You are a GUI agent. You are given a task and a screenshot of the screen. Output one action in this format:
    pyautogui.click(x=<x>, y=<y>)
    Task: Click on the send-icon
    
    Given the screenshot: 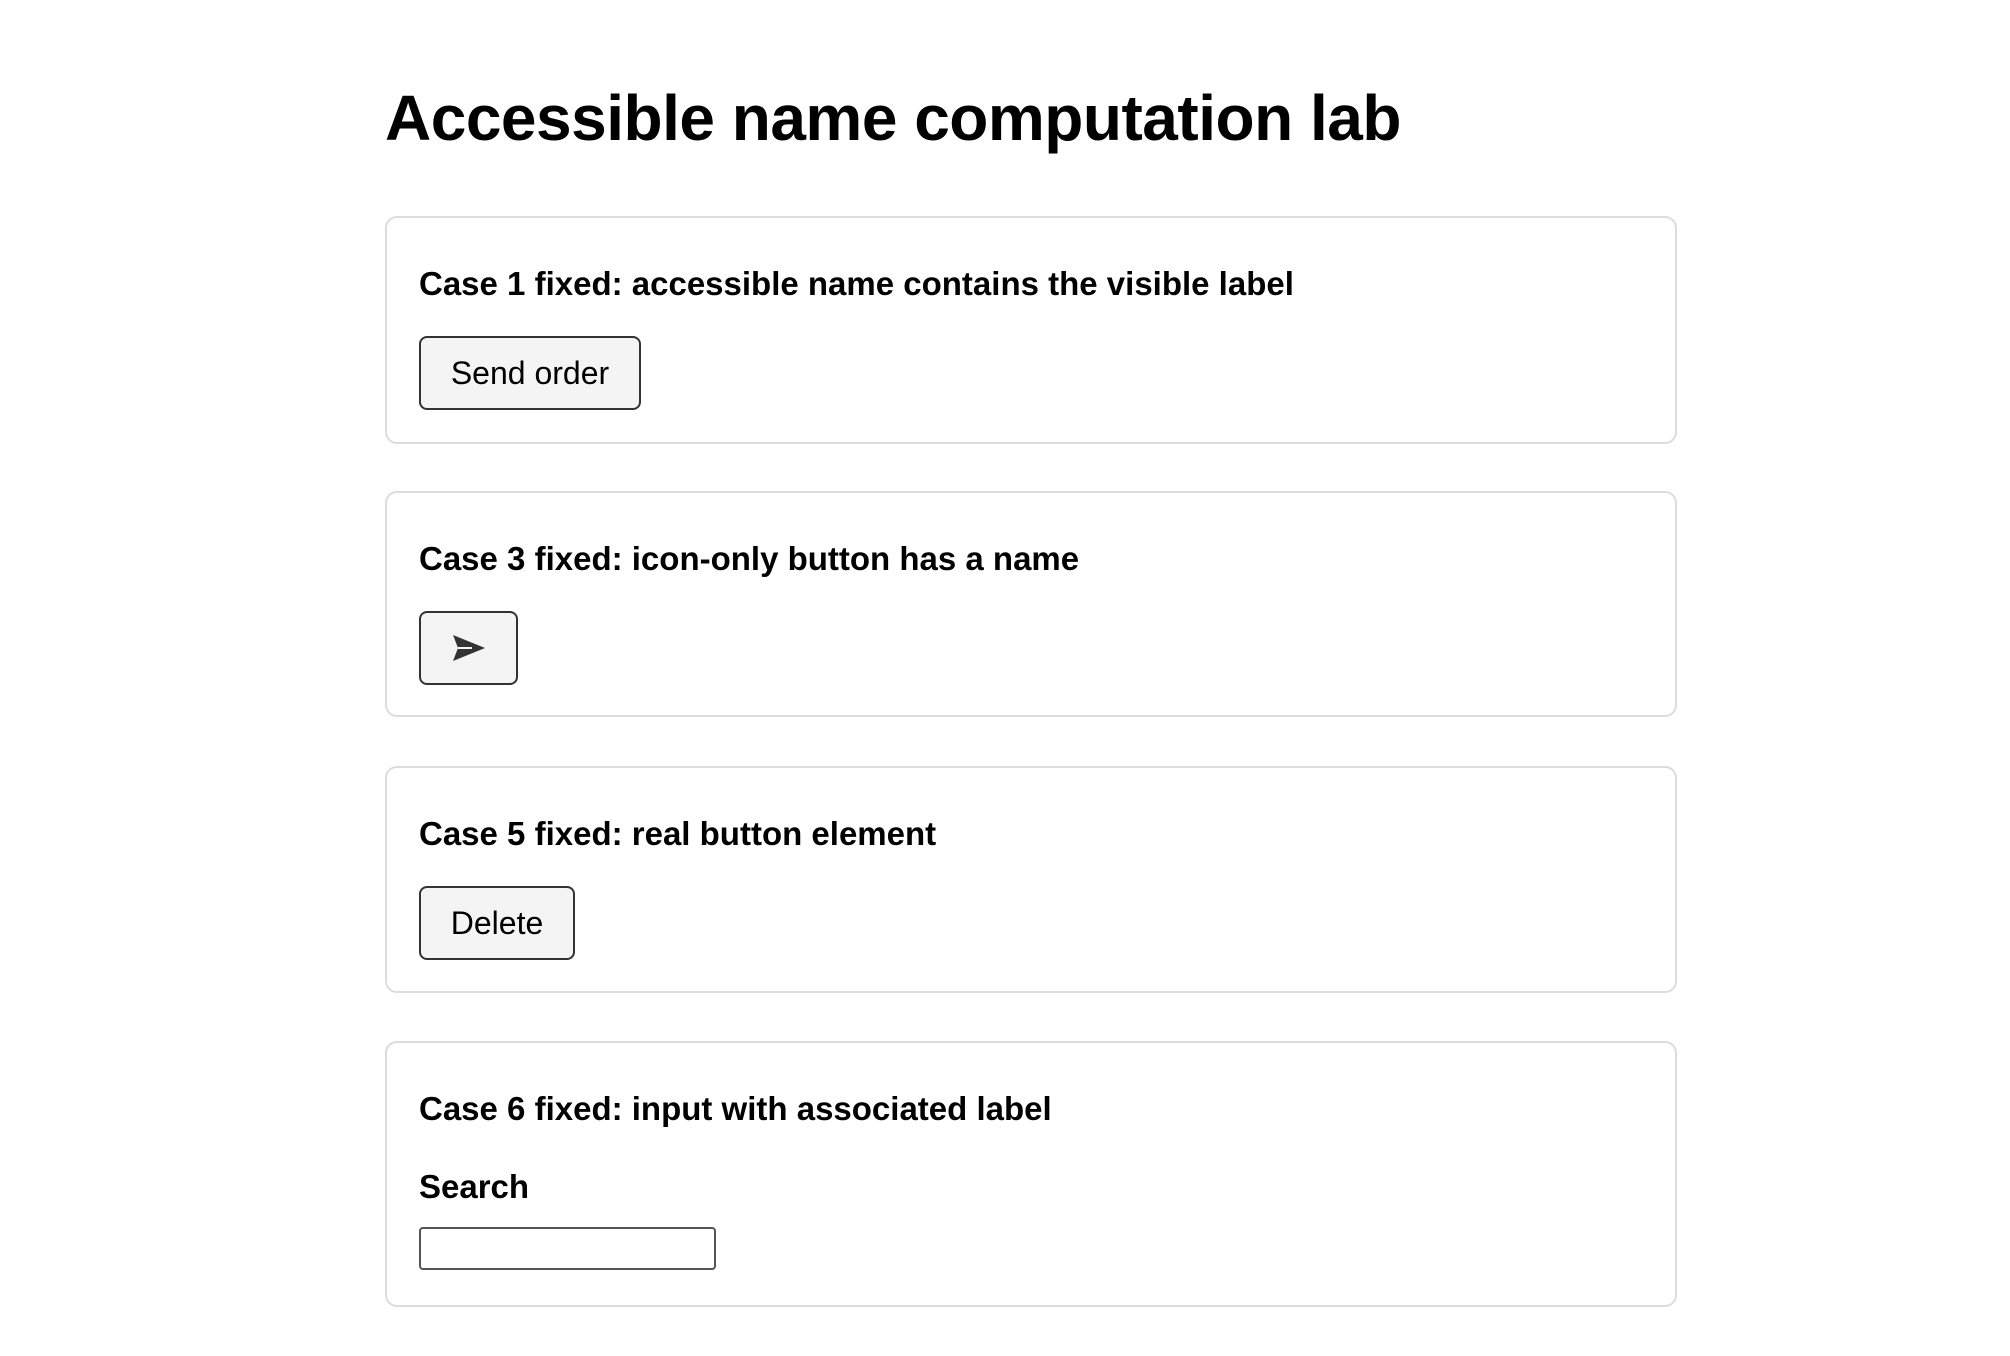 What is the action you would take?
    pyautogui.click(x=469, y=648)
    